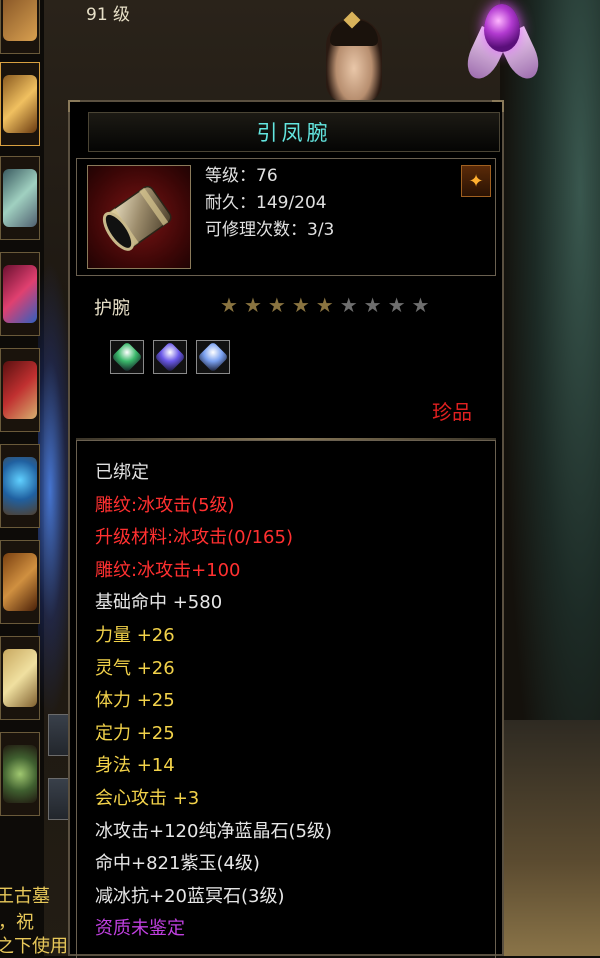 The height and width of the screenshot is (958, 600). I want to click on equipment-slot-selected, so click(20, 104).